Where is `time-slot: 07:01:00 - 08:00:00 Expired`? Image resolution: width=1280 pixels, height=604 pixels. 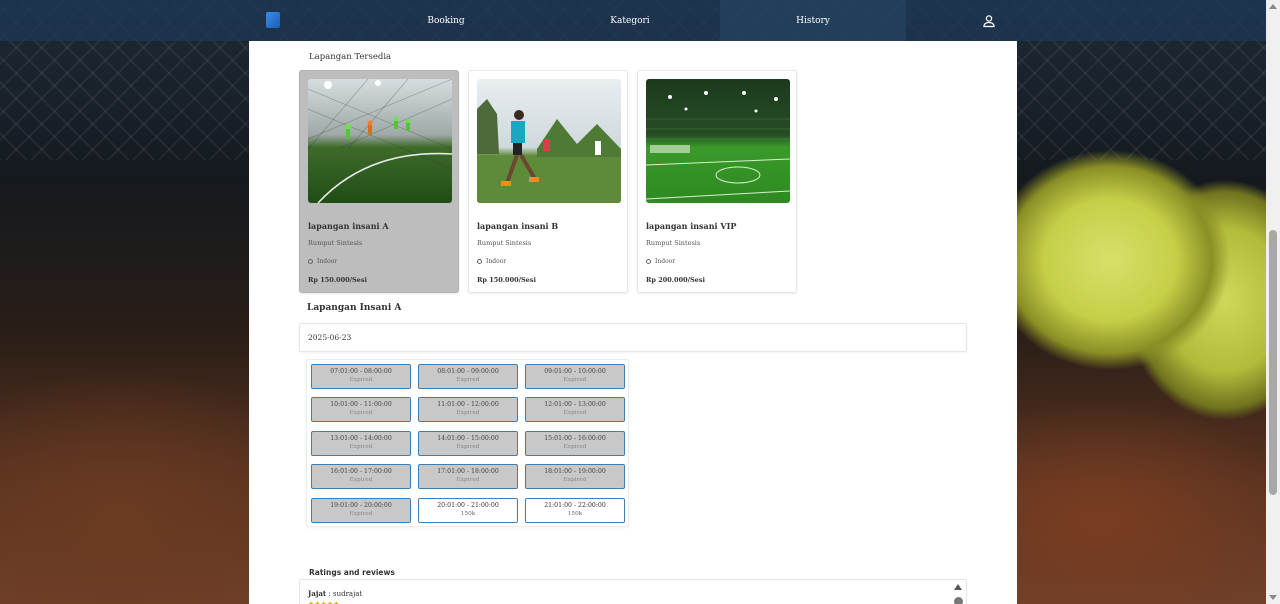 time-slot: 07:01:00 - 08:00:00 Expired is located at coordinates (361, 376).